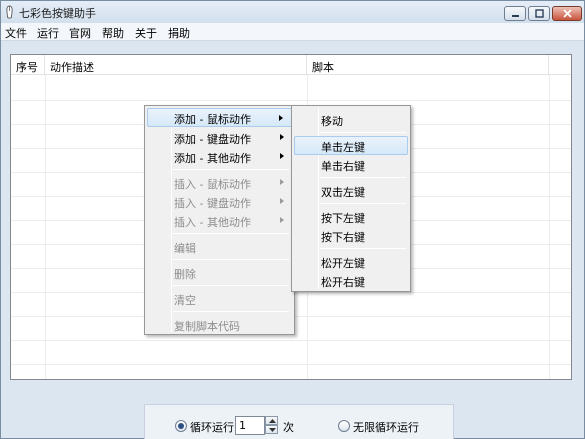  I want to click on run-options-bar: 循环运行 次 无限循环运行, so click(299, 421).